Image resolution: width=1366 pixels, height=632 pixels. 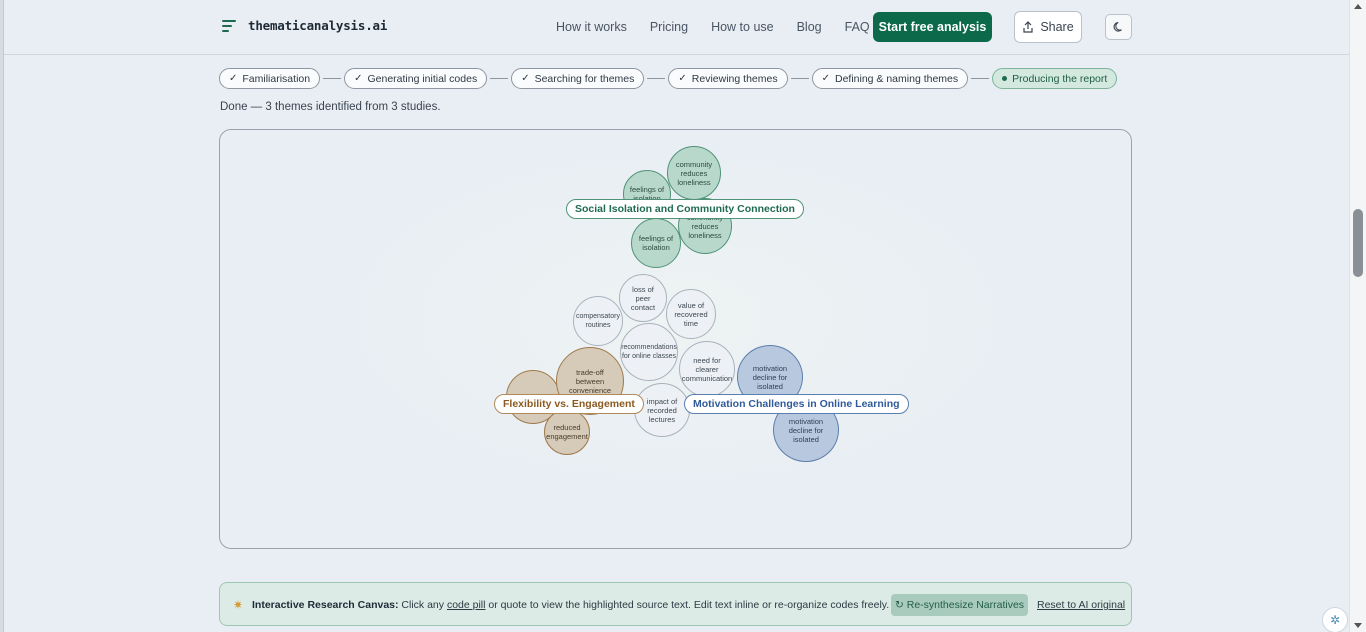 What do you see at coordinates (423, 605) in the screenshot?
I see `infobar-text-1: Click any` at bounding box center [423, 605].